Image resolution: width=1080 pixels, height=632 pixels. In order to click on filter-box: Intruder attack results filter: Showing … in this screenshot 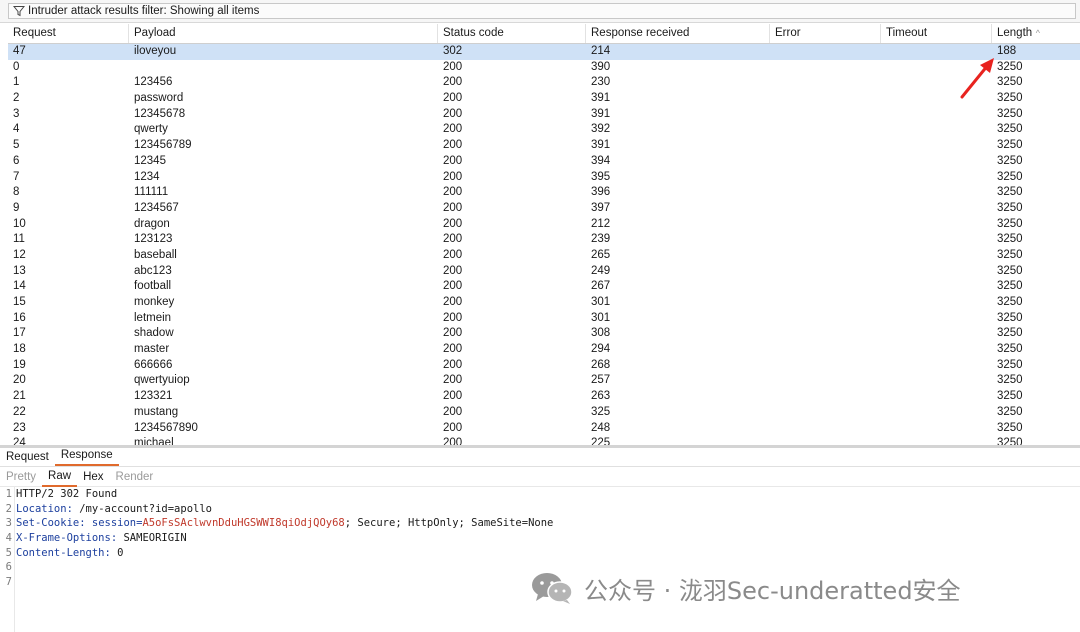, I will do `click(542, 11)`.